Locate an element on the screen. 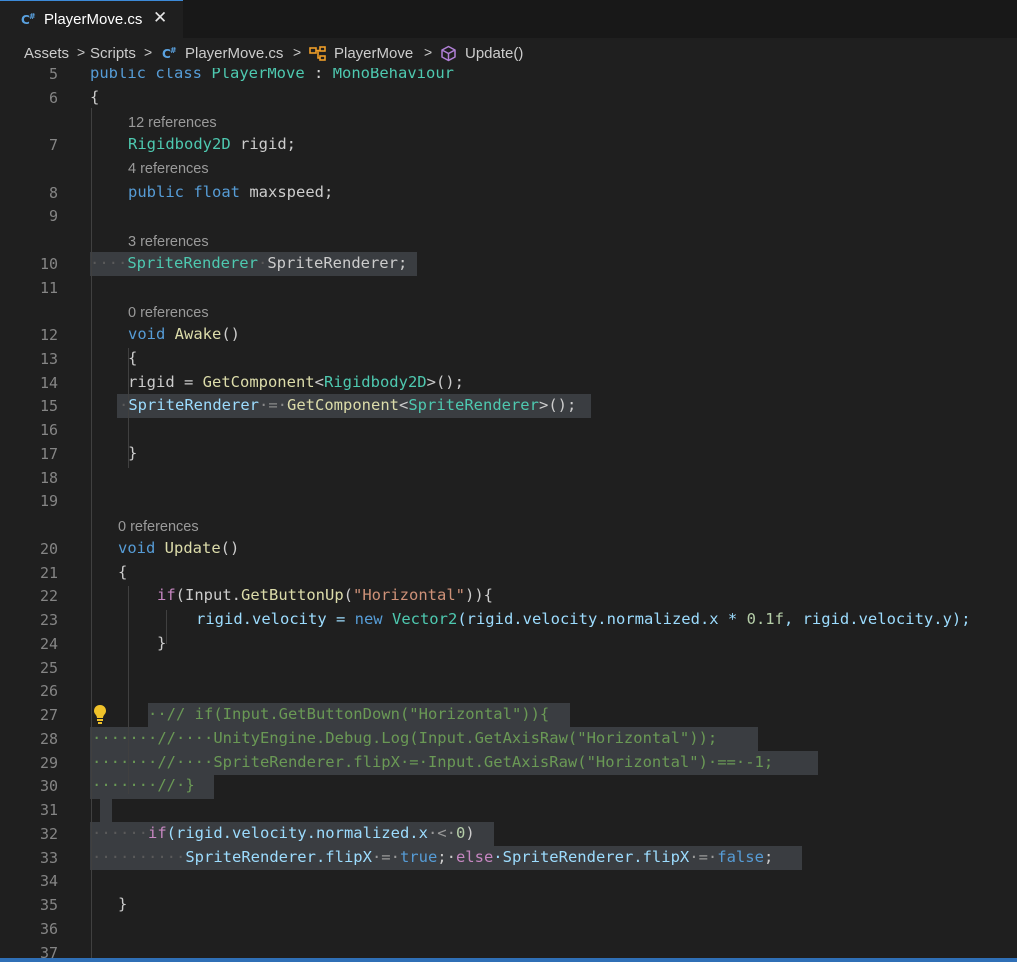 The width and height of the screenshot is (1017, 962). line-number: 33 is located at coordinates (48, 858).